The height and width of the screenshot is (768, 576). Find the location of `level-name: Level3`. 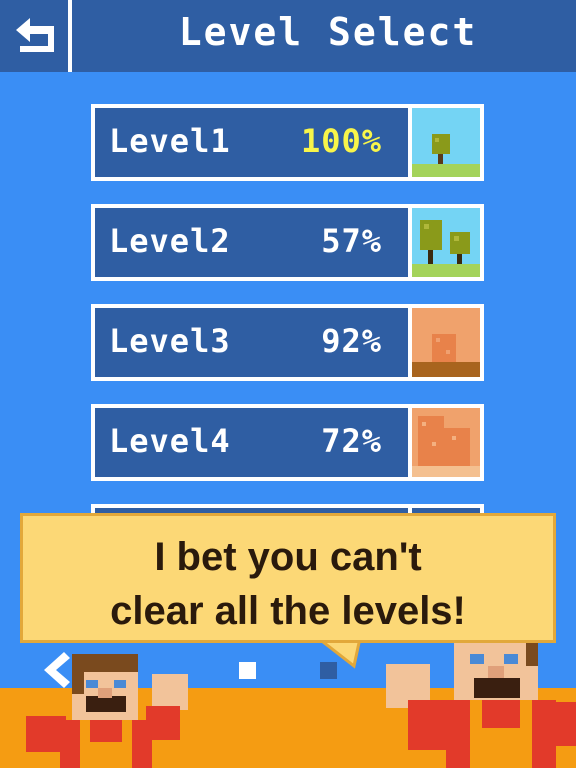

level-name: Level3 is located at coordinates (170, 341).